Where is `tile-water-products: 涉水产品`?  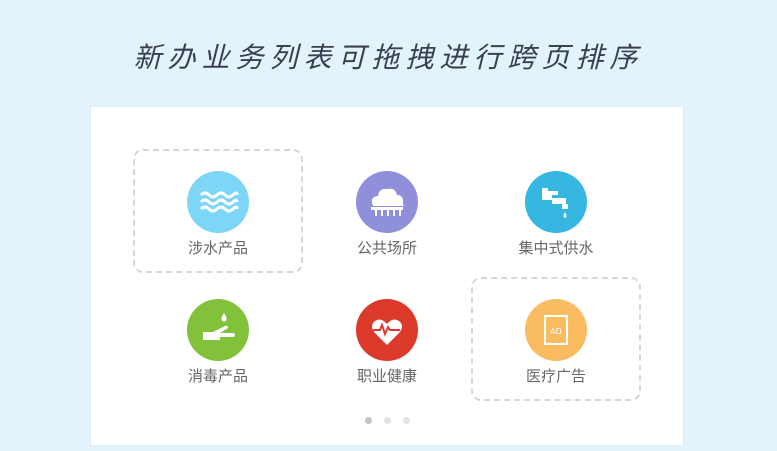 tile-water-products: 涉水产品 is located at coordinates (218, 211).